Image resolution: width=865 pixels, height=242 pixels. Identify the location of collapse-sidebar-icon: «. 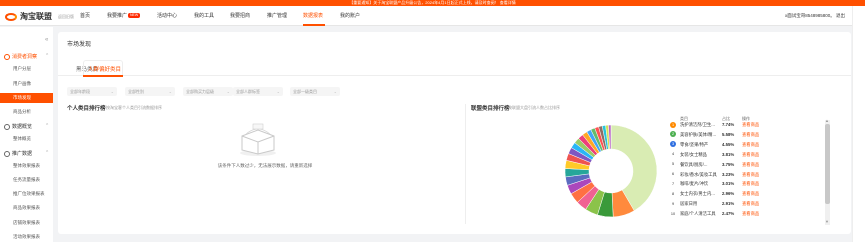
(46, 40).